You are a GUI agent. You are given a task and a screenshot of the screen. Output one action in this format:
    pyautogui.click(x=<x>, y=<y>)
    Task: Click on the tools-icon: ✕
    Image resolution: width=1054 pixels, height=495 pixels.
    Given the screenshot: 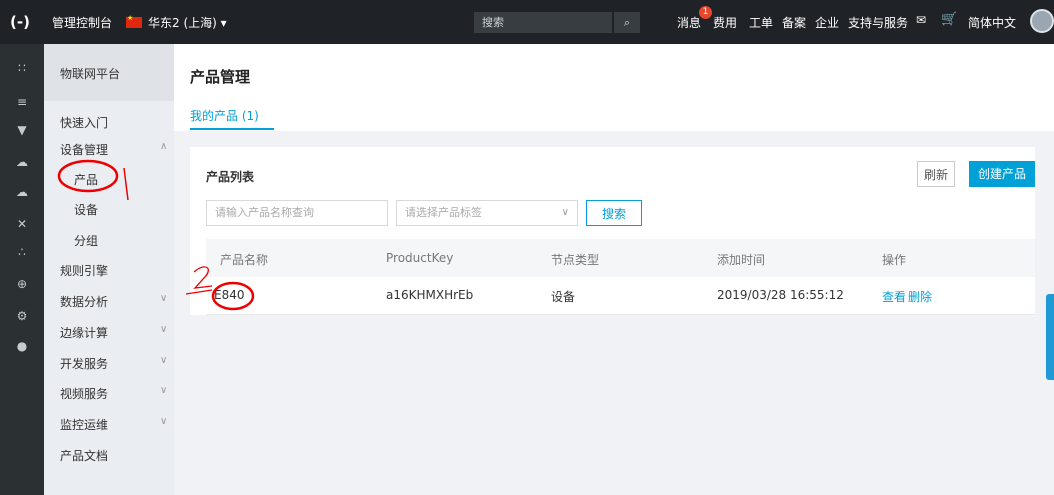 What is the action you would take?
    pyautogui.click(x=22, y=224)
    